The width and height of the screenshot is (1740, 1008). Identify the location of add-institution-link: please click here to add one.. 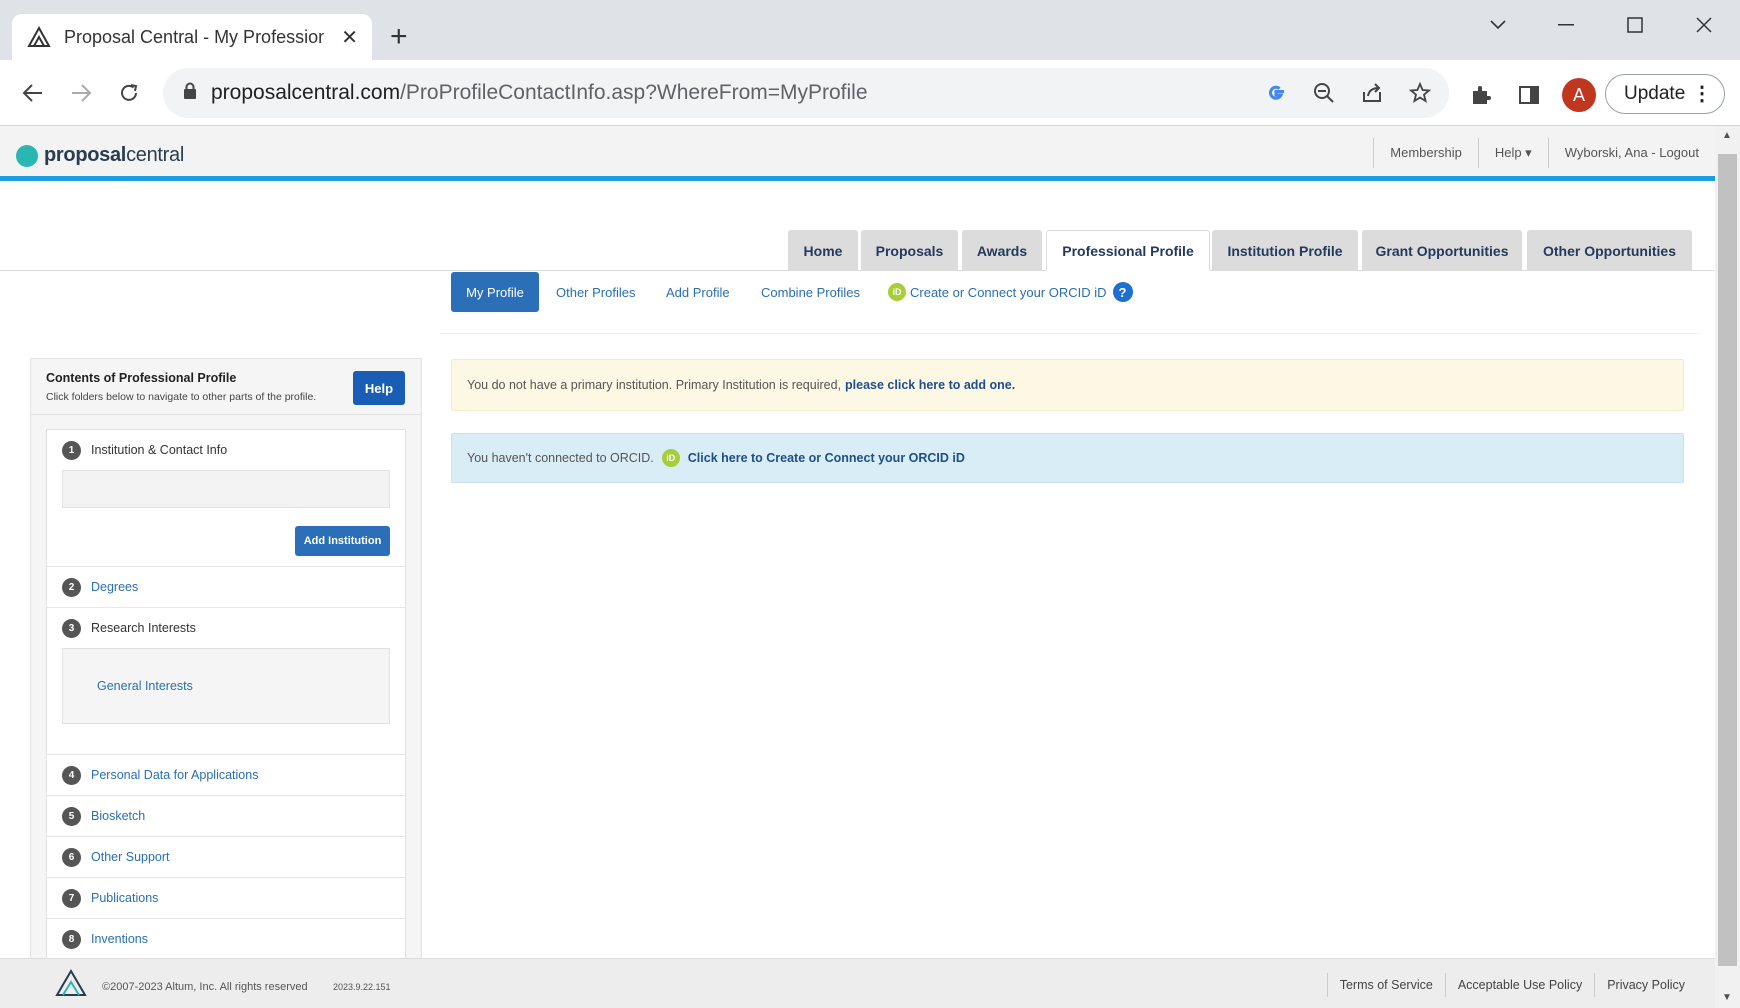
(930, 385).